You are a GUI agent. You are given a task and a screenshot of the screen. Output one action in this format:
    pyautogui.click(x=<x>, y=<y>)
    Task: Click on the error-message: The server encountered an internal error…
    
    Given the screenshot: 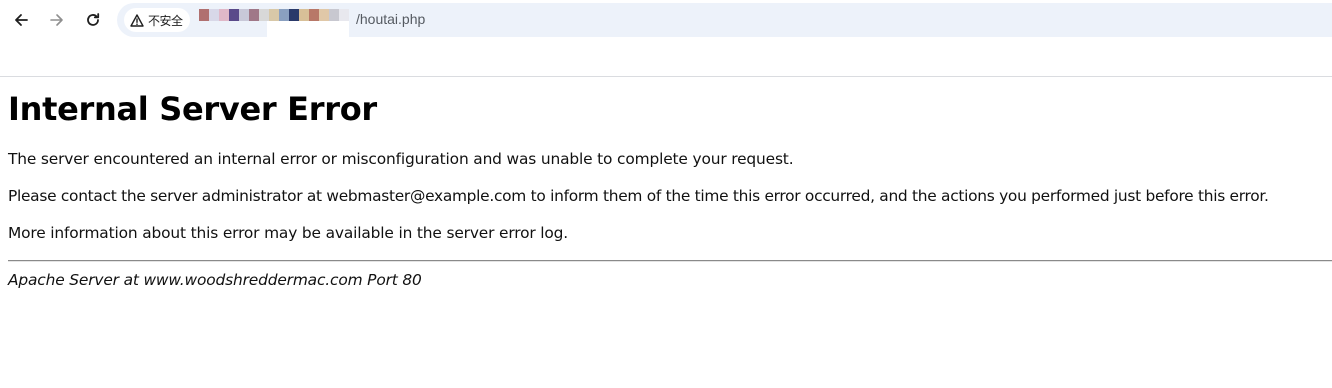 What is the action you would take?
    pyautogui.click(x=401, y=159)
    